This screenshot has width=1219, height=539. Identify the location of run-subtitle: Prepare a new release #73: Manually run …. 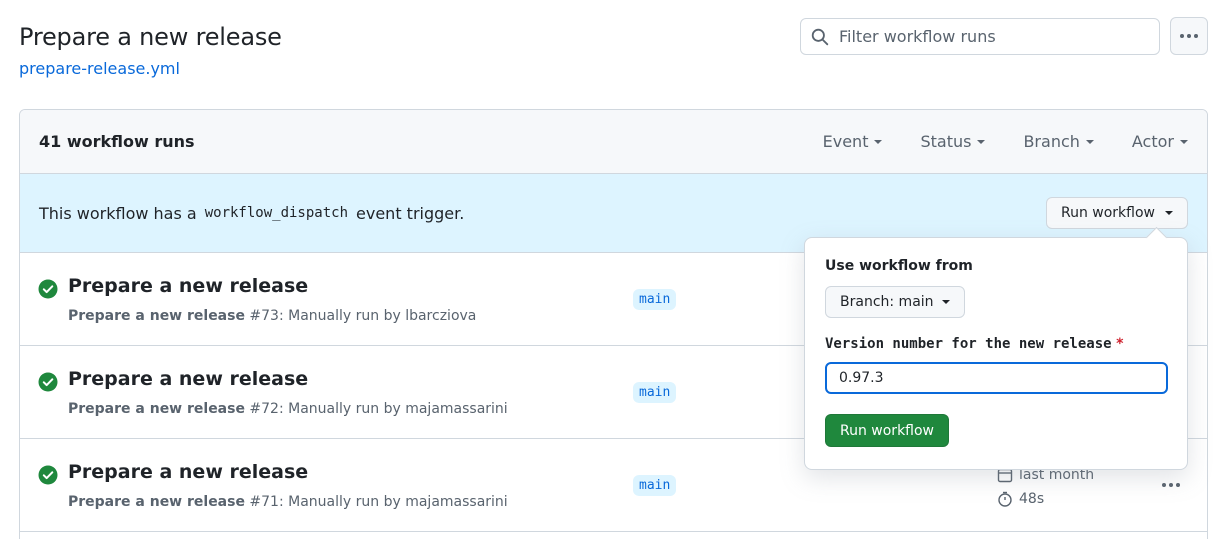
(272, 316).